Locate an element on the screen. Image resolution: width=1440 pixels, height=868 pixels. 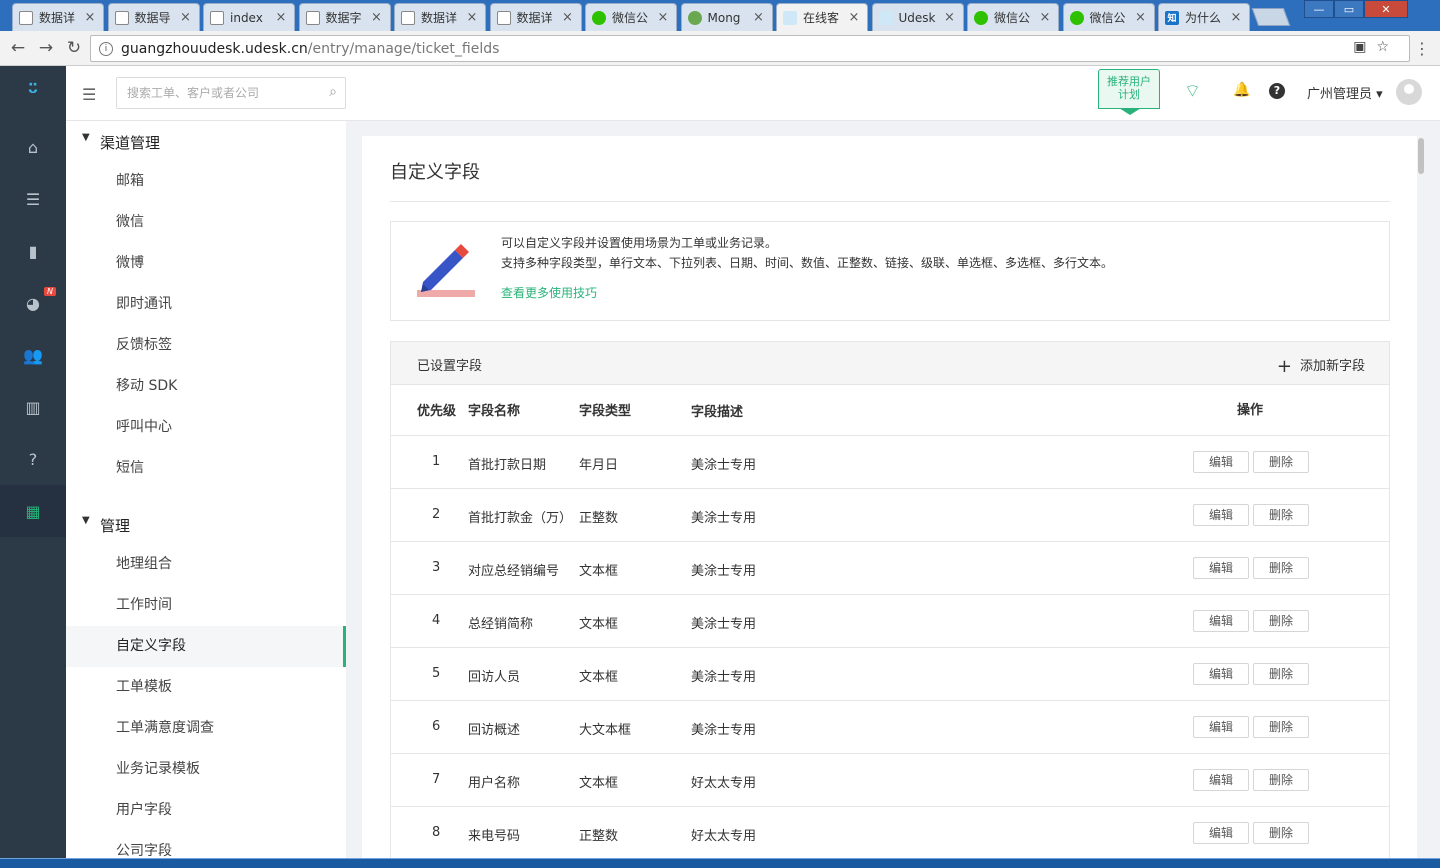
sidebar-item: 工单满意度调查 is located at coordinates (206, 728).